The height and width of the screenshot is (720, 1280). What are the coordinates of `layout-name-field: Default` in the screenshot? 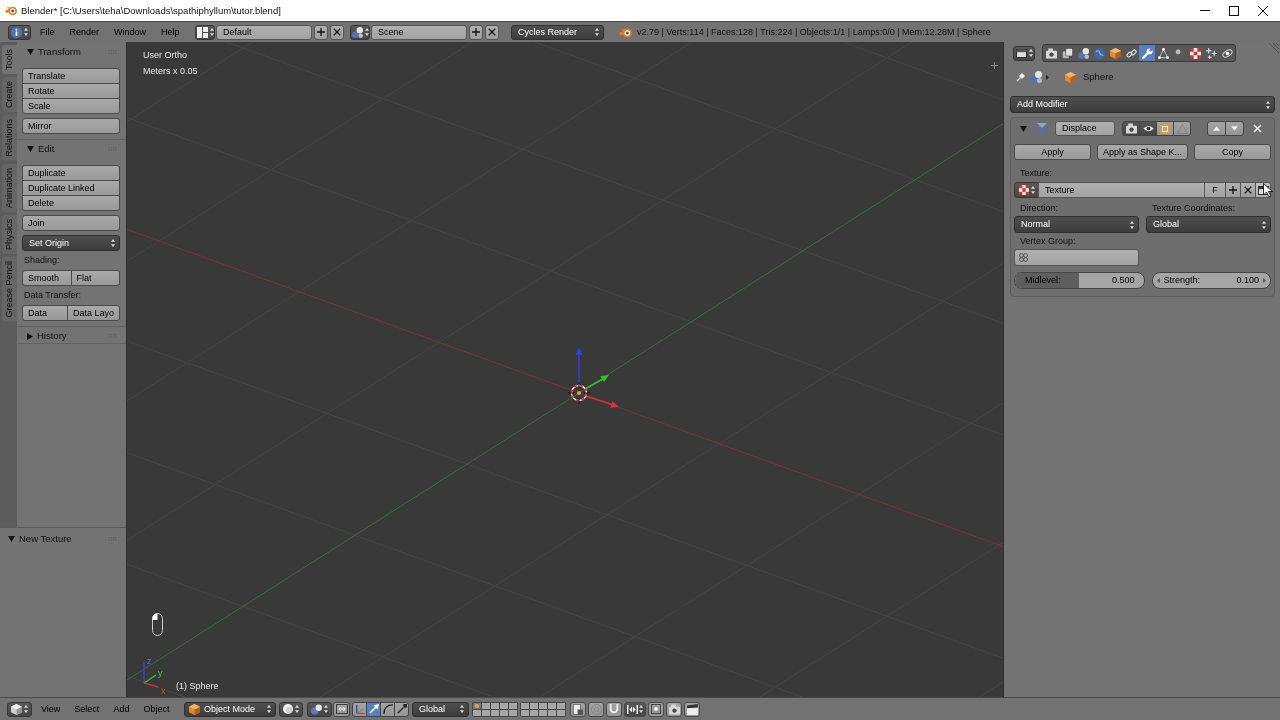 It's located at (264, 32).